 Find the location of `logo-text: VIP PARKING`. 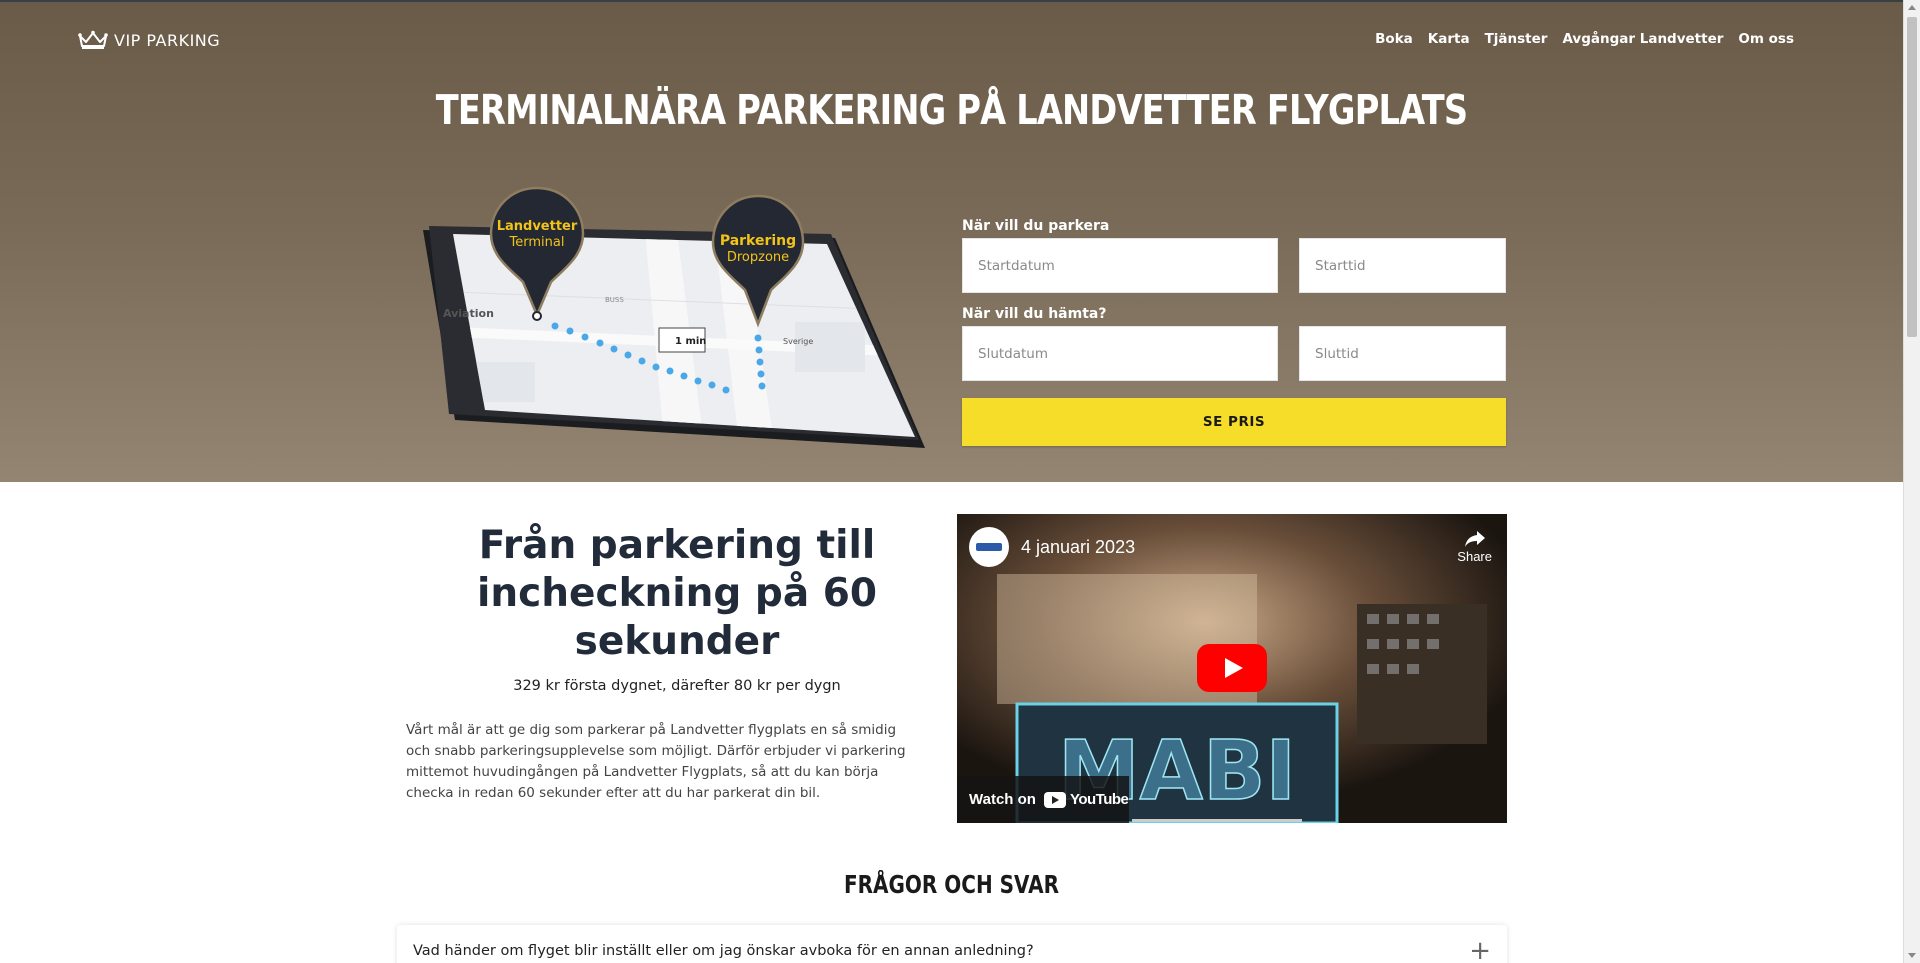

logo-text: VIP PARKING is located at coordinates (167, 40).